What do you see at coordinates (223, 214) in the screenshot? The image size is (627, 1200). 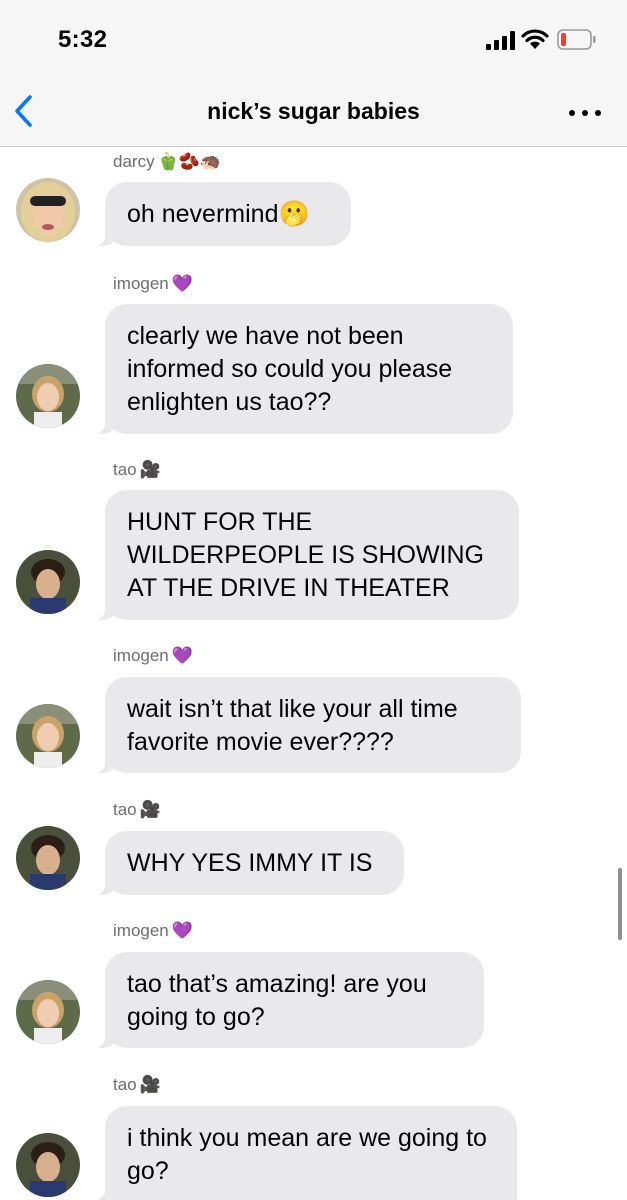 I see `message-bubble: oh nevermind🫢` at bounding box center [223, 214].